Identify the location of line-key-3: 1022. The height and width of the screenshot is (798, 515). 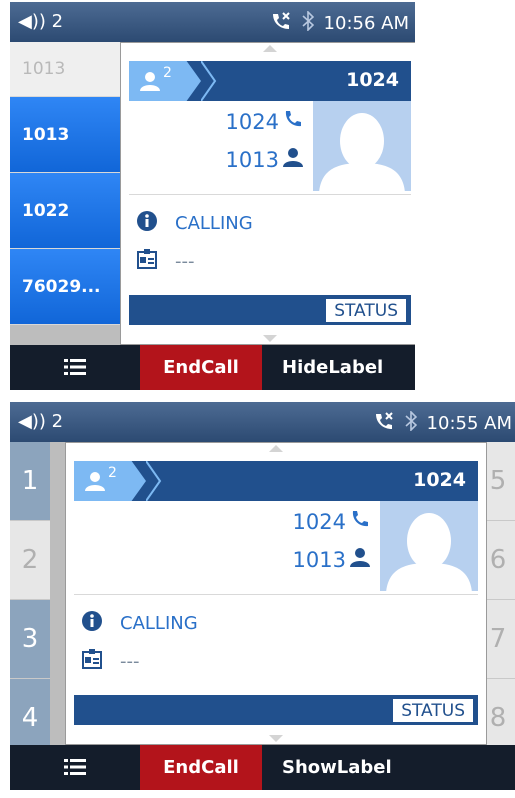
(65, 211).